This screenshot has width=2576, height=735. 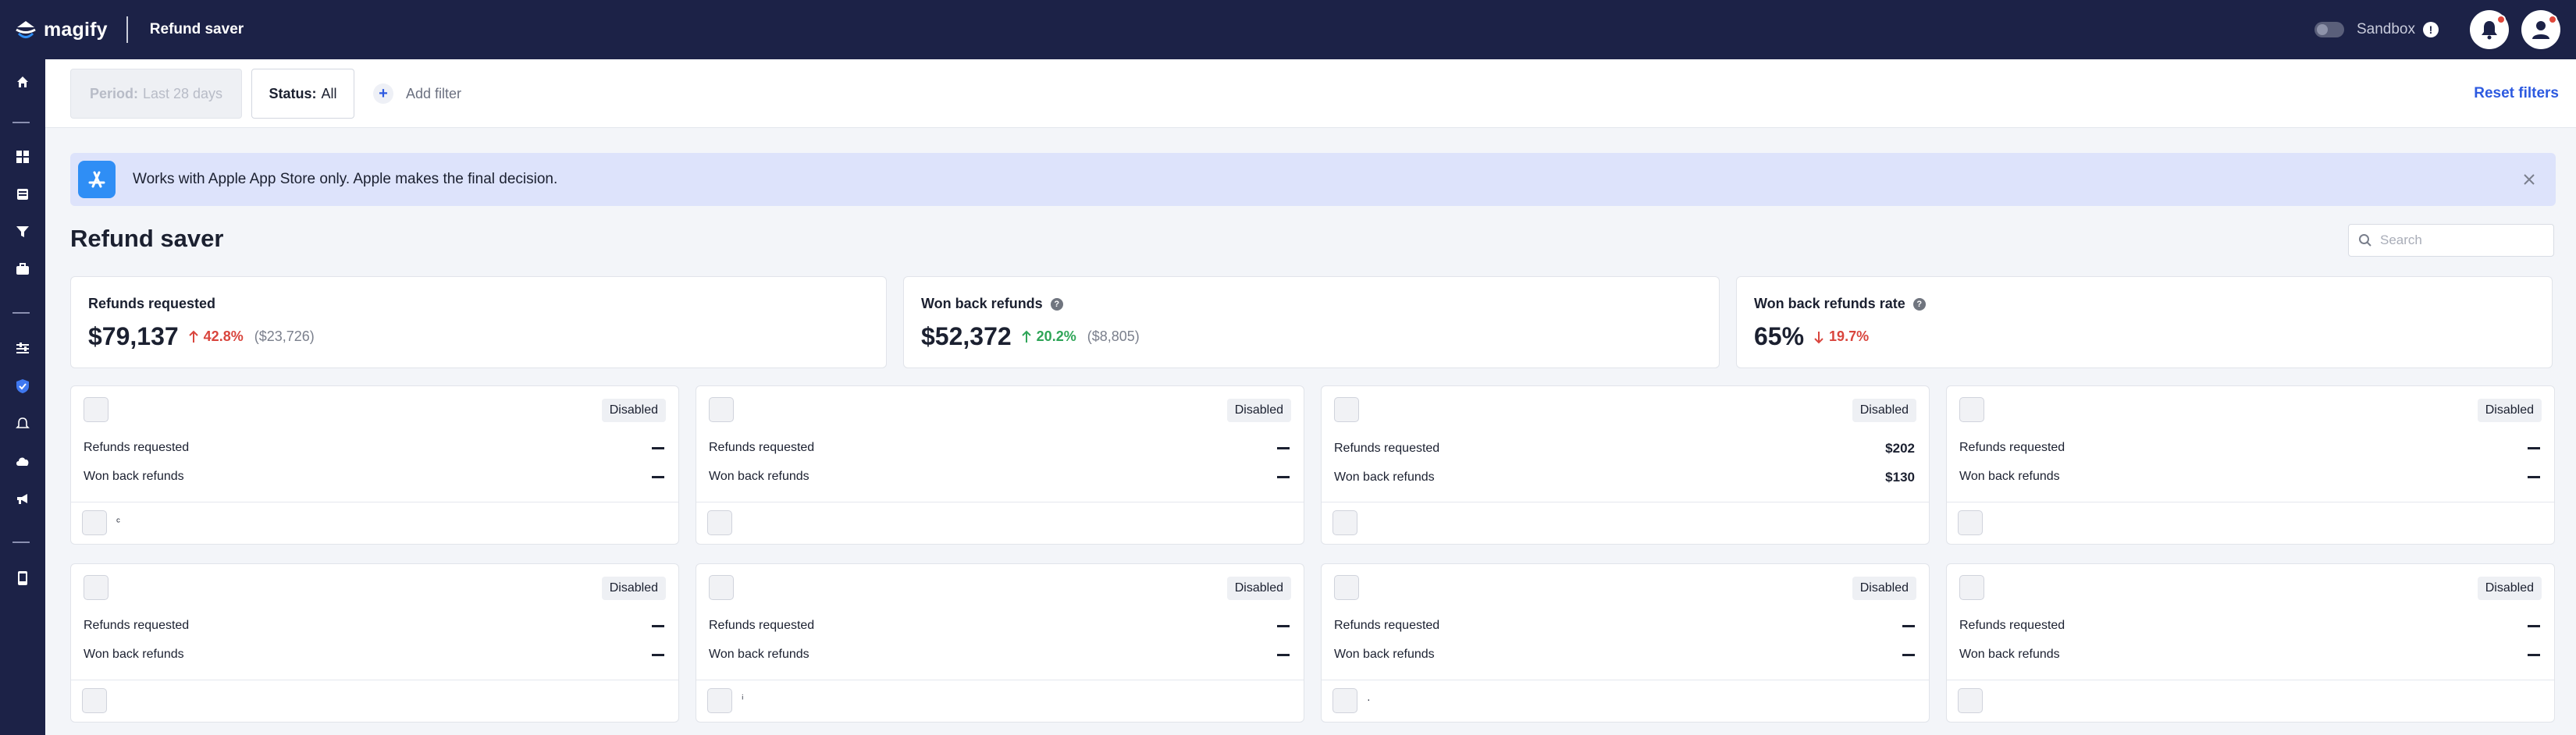 I want to click on notification-badge, so click(x=2501, y=20).